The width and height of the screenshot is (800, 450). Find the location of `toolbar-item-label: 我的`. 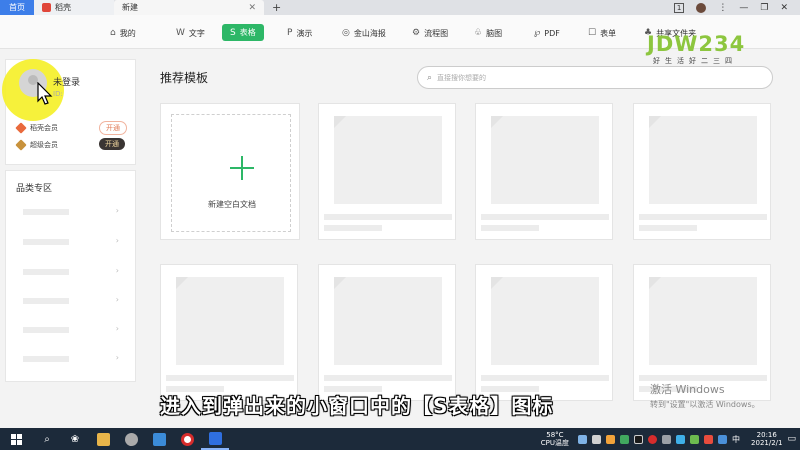

toolbar-item-label: 我的 is located at coordinates (127, 33).